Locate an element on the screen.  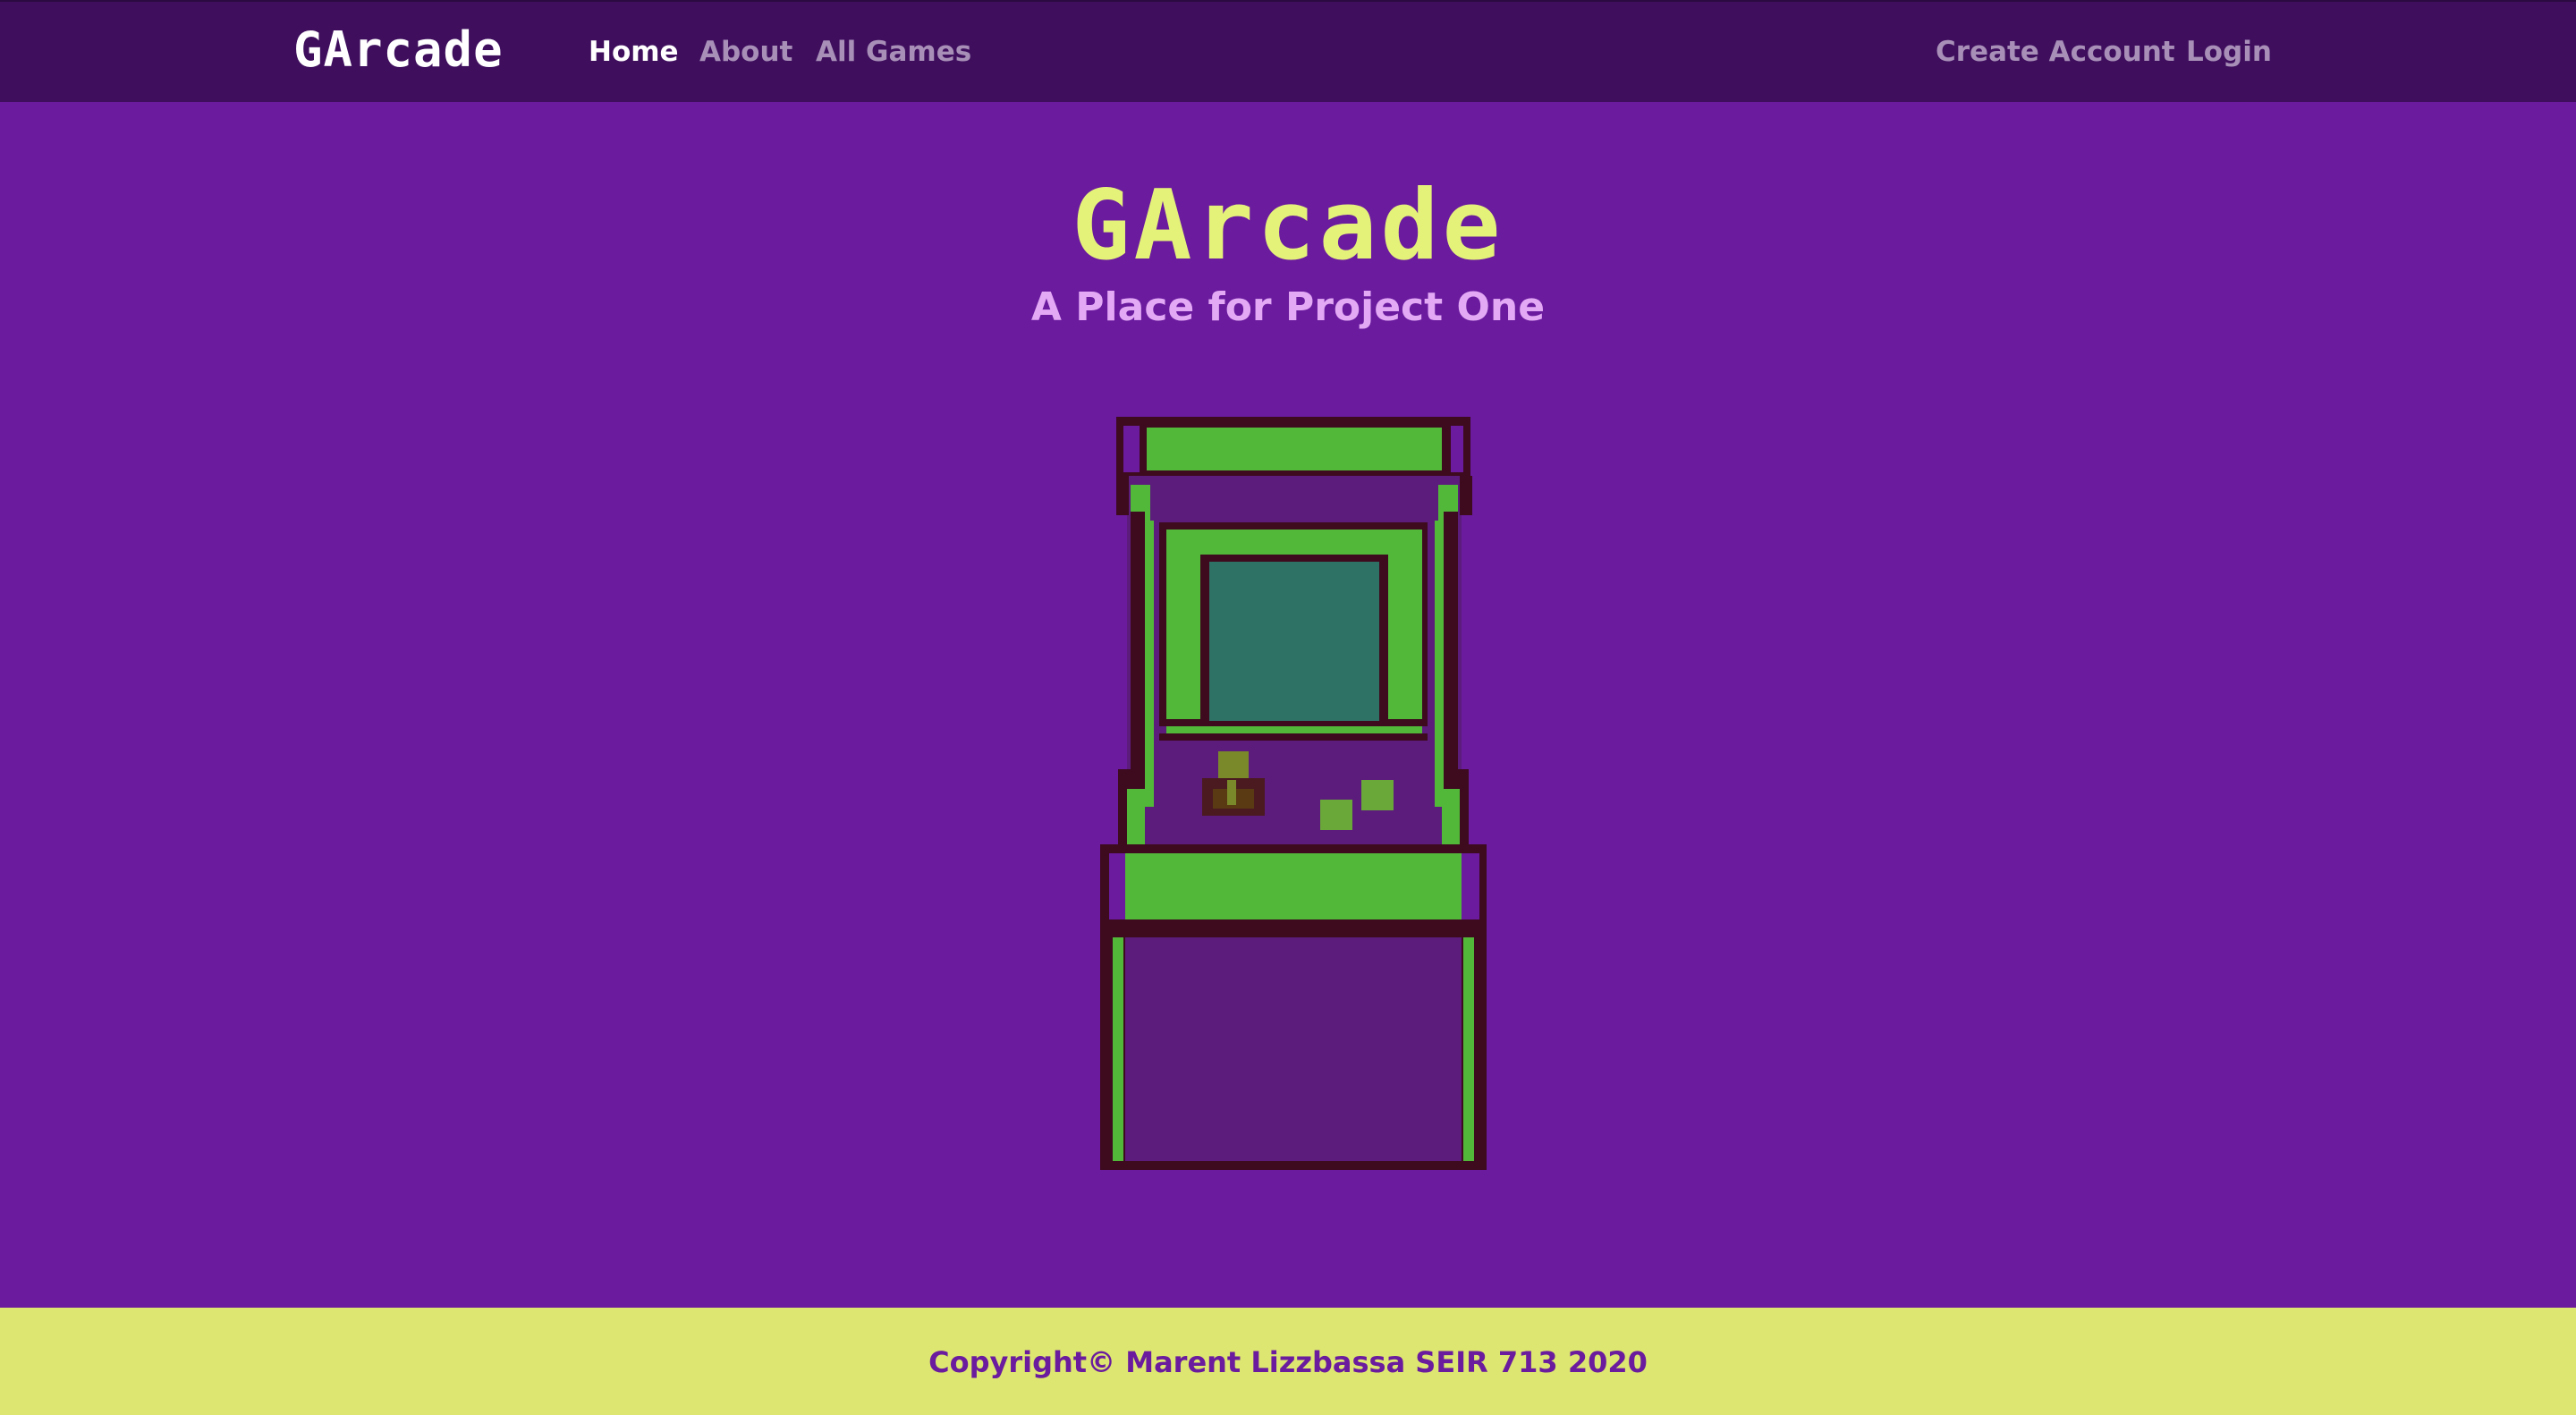
nav-link-home: Home is located at coordinates (634, 52).